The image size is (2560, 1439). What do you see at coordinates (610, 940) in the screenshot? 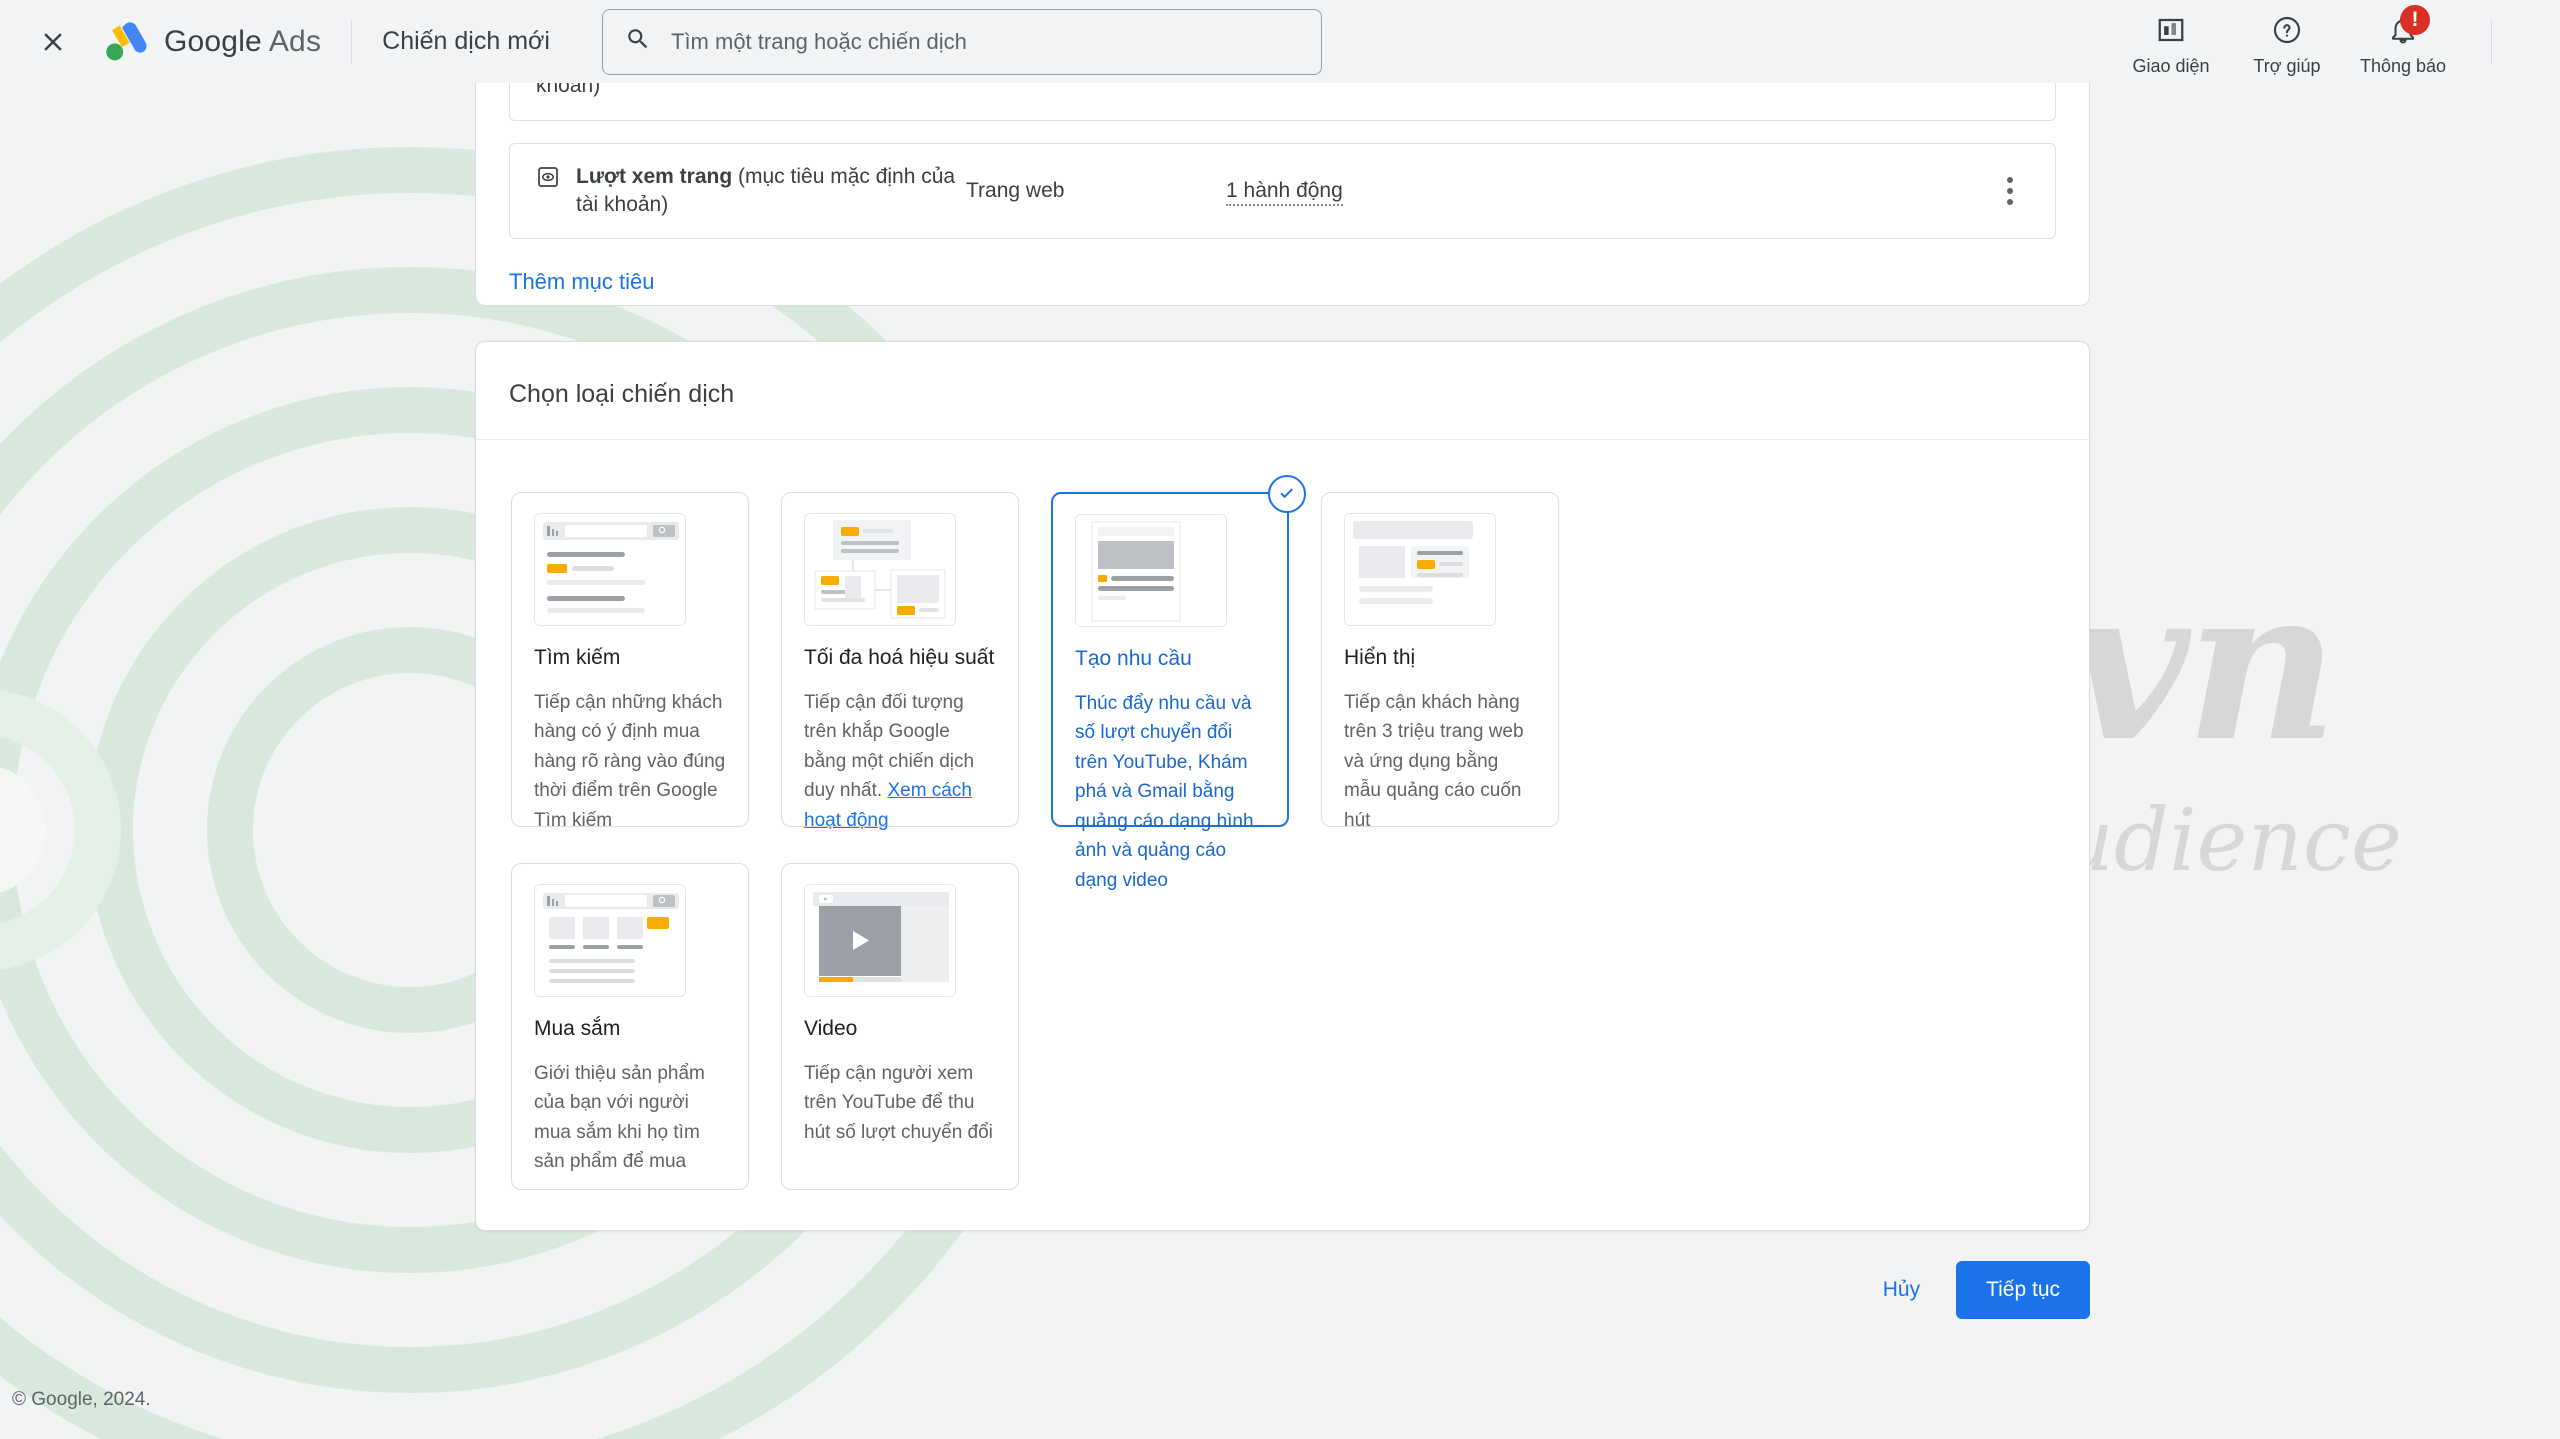
I see `shopping-grid-thumb` at bounding box center [610, 940].